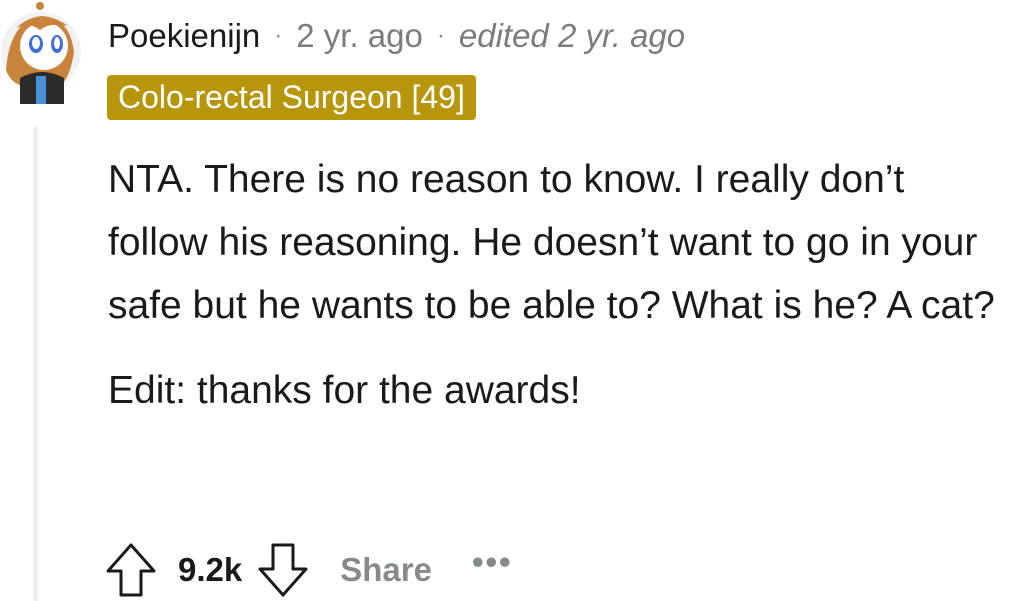 This screenshot has width=1015, height=601. Describe the element at coordinates (283, 570) in the screenshot. I see `downvote-icon` at that location.